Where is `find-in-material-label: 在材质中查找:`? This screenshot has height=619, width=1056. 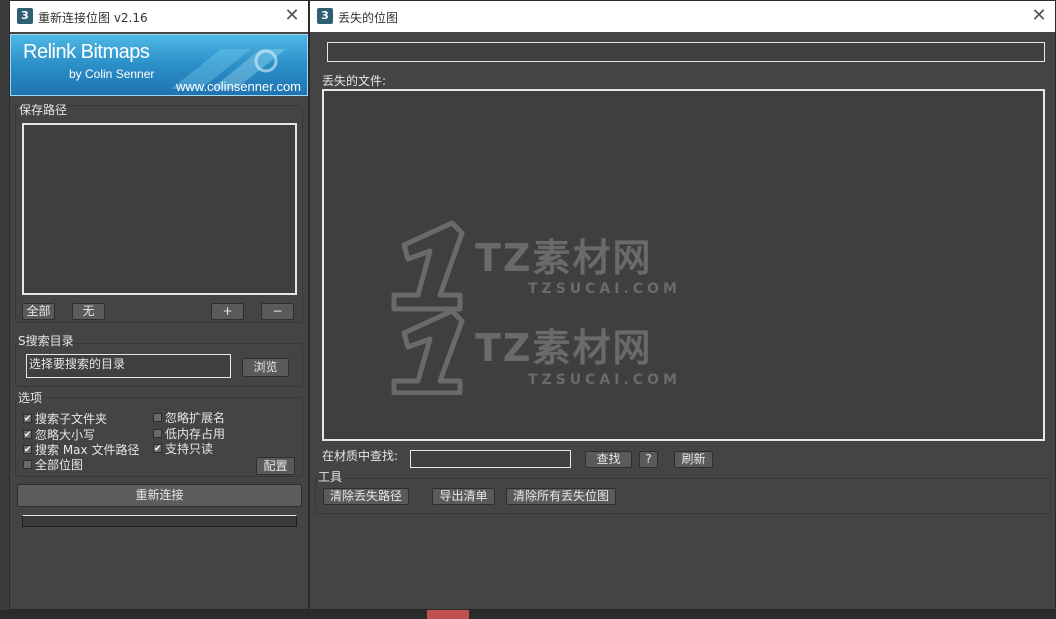
find-in-material-label: 在材质中查找: is located at coordinates (360, 456).